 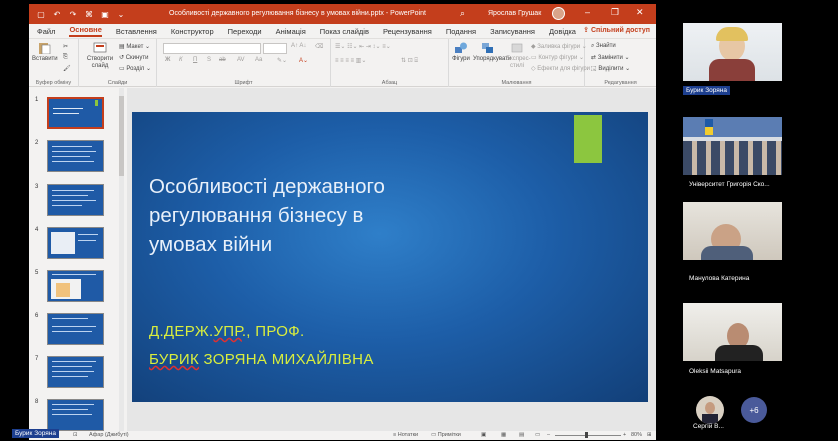 What do you see at coordinates (181, 60) in the screenshot?
I see `italic-button: К` at bounding box center [181, 60].